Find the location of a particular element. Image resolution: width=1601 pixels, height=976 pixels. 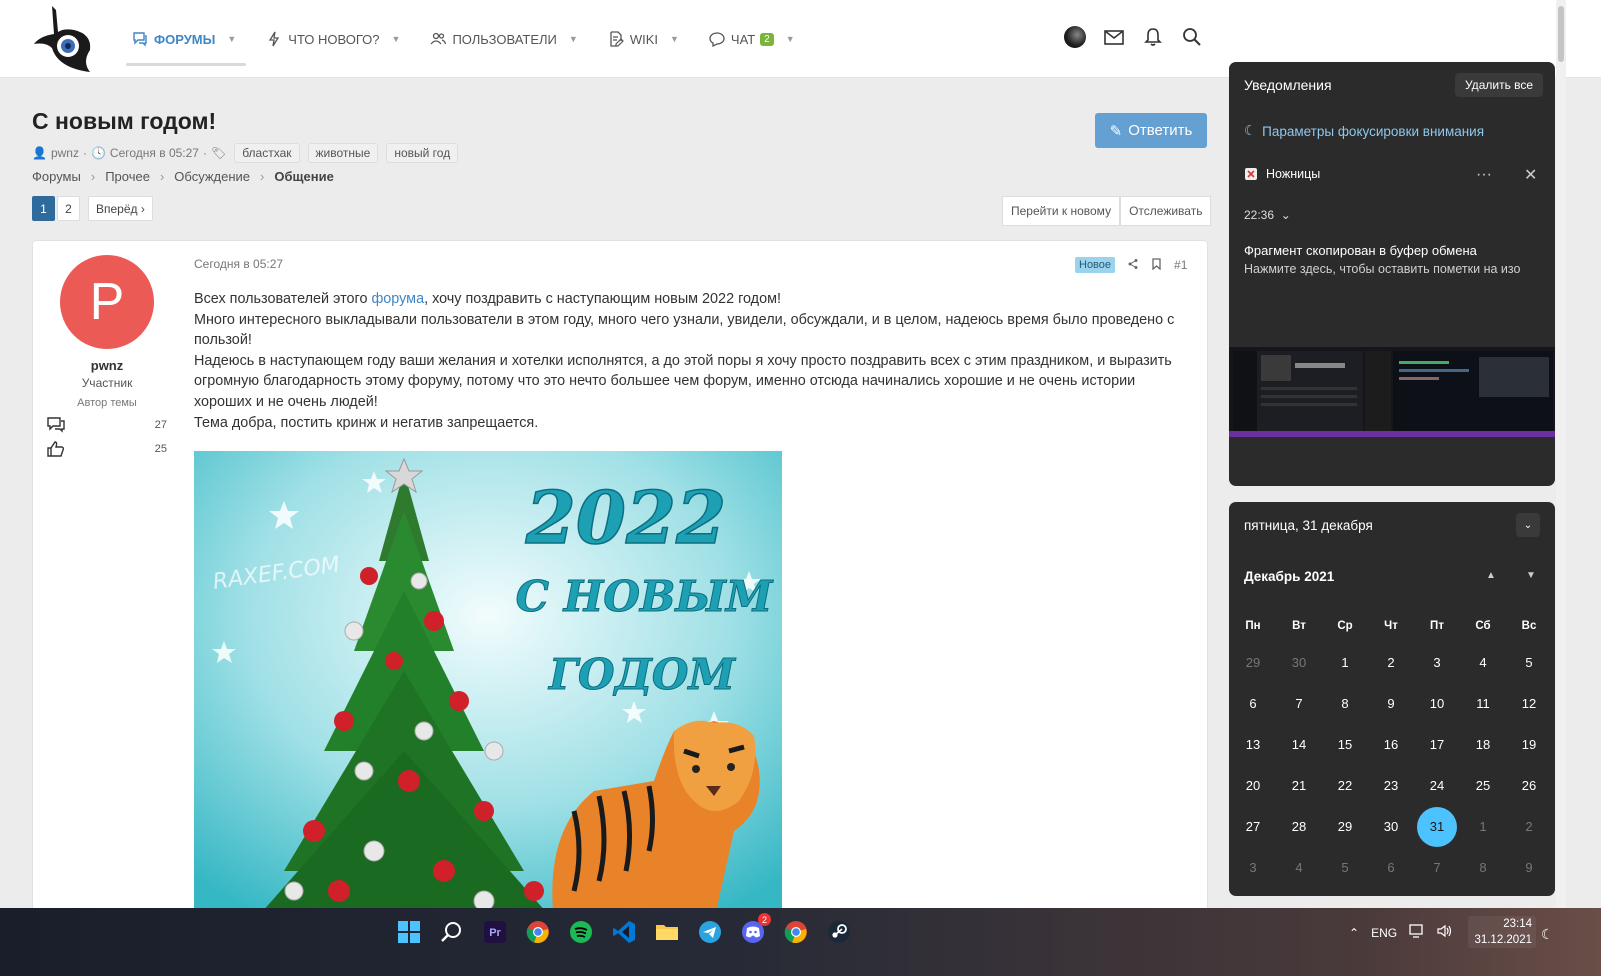

calendar-day: 25 is located at coordinates (1483, 785).